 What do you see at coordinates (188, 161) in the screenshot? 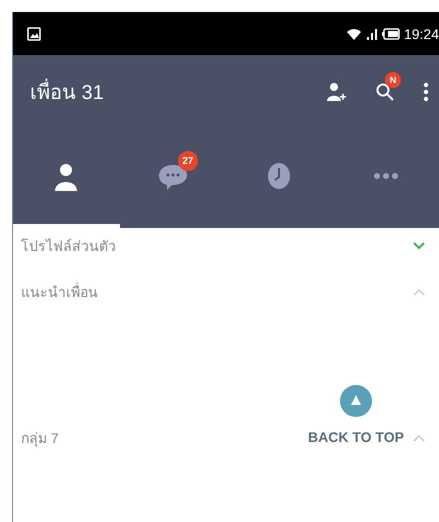
I see `count-badge: 27` at bounding box center [188, 161].